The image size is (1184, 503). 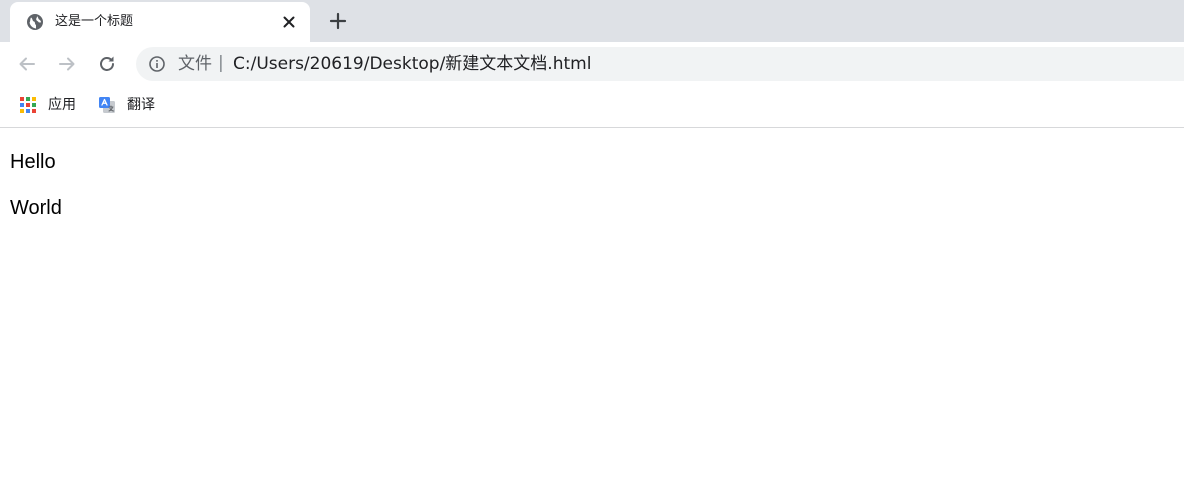 What do you see at coordinates (157, 64) in the screenshot?
I see `info-icon` at bounding box center [157, 64].